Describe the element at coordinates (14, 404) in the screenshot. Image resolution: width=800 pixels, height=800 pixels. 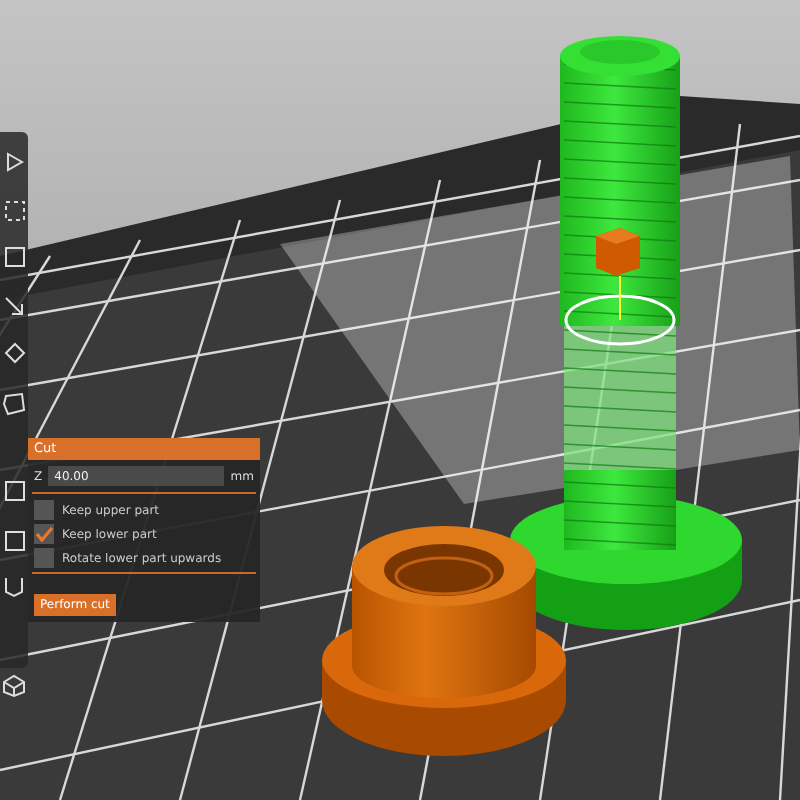
I see `pentagon-icon` at that location.